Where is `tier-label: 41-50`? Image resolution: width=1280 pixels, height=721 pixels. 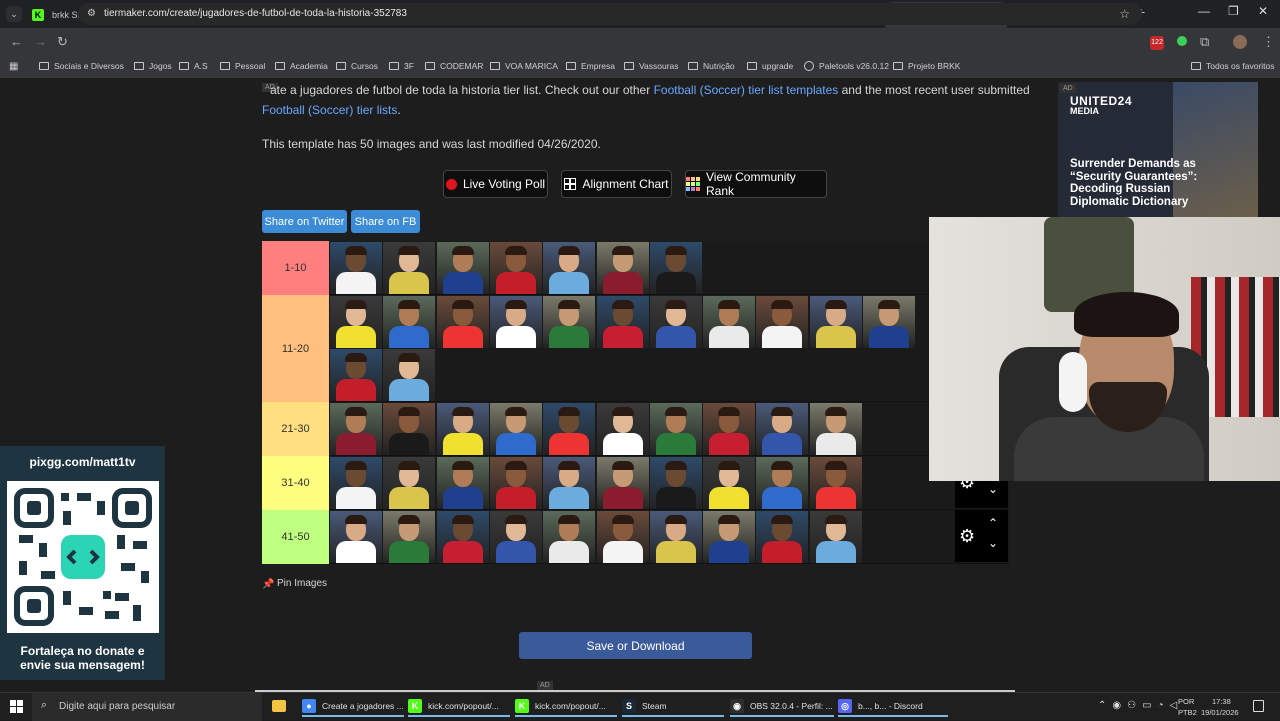
tier-label: 41-50 is located at coordinates (295, 537).